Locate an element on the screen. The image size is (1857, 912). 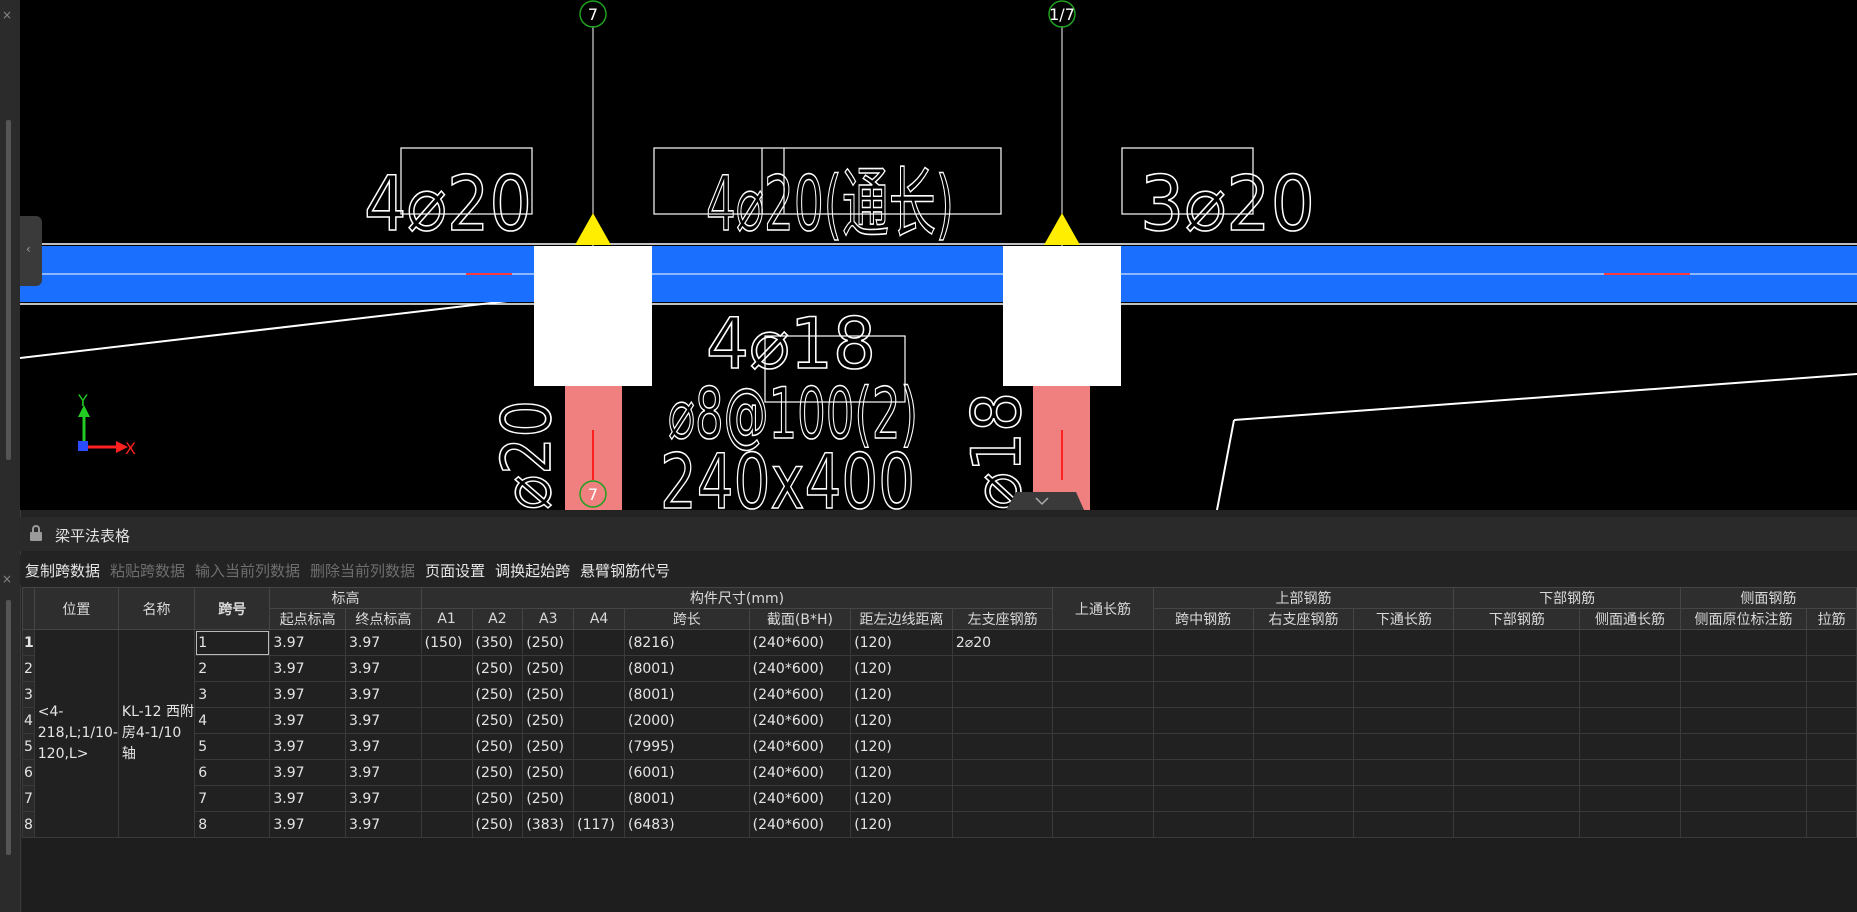
table-row: 5 5 3.97 3.97 (250) (250) (7995) (240*600) (120) is located at coordinates (939, 746).